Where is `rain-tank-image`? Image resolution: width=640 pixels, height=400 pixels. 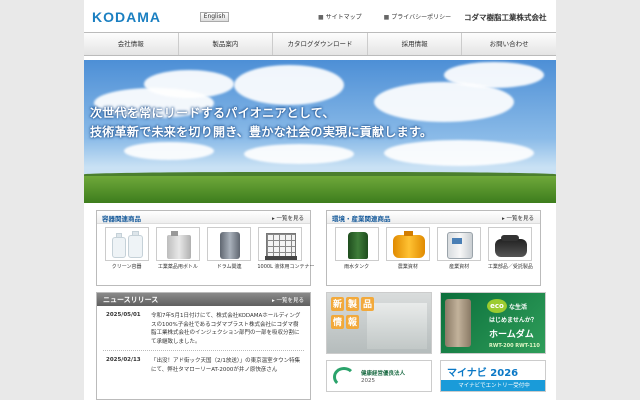
rain-tank-image is located at coordinates (356, 244).